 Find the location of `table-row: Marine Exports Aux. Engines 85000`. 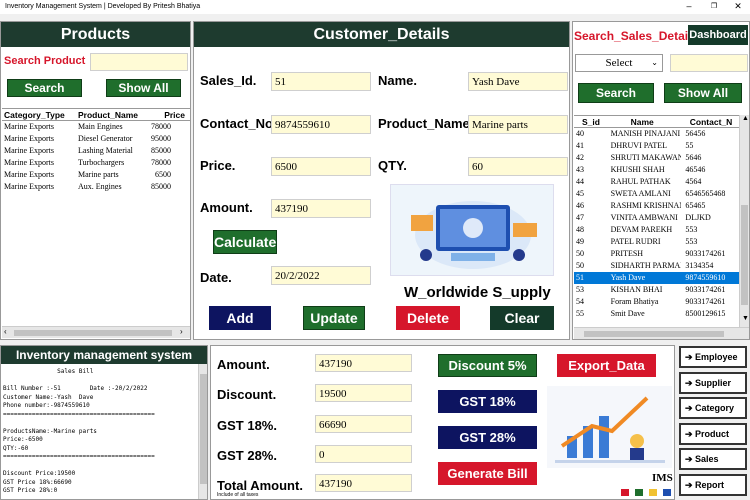

table-row: Marine Exports Aux. Engines 85000 is located at coordinates (96, 187).